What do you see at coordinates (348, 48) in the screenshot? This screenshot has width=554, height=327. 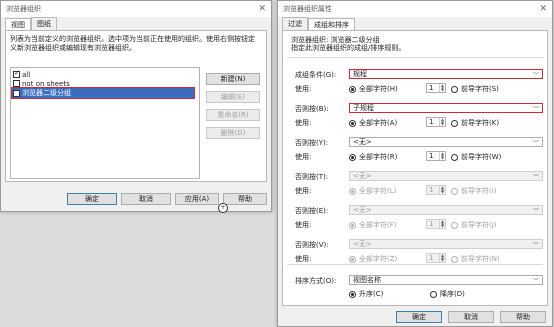 I see `org-instruction: 指定此浏览器组织的成组/排序规则。` at bounding box center [348, 48].